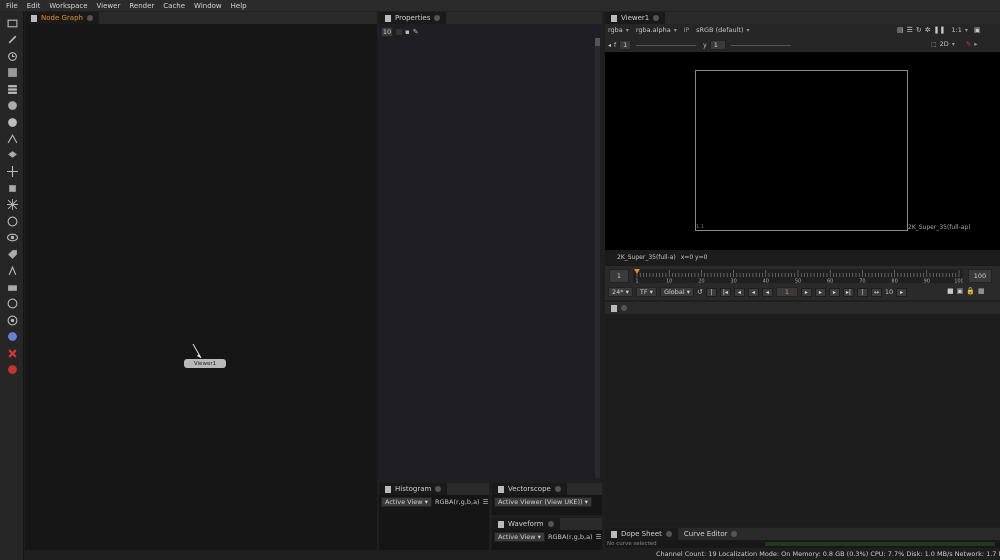  Describe the element at coordinates (399, 32) in the screenshot. I see `clear-panels-icon` at that location.